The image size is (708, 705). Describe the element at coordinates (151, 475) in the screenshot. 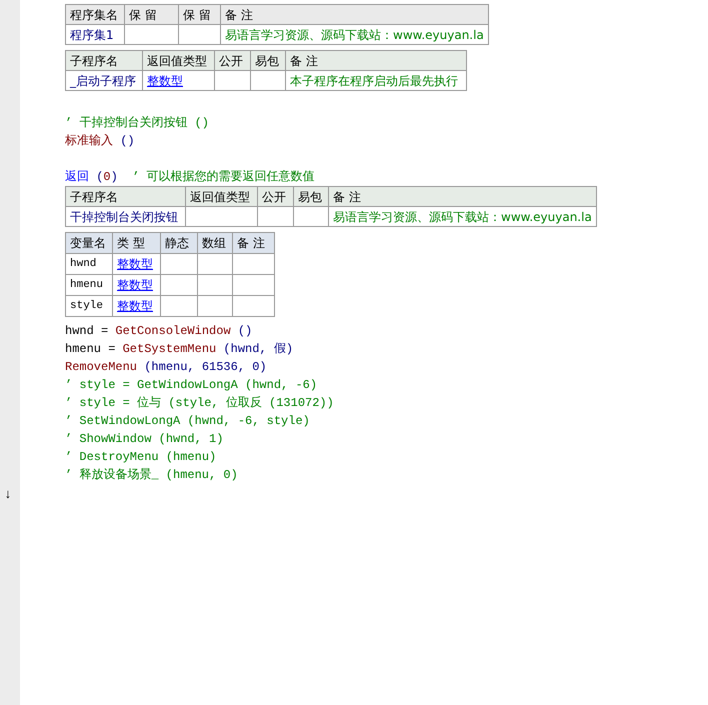

I see `code-line: ’ 释放设备场景_ (hmenu, 0)` at that location.